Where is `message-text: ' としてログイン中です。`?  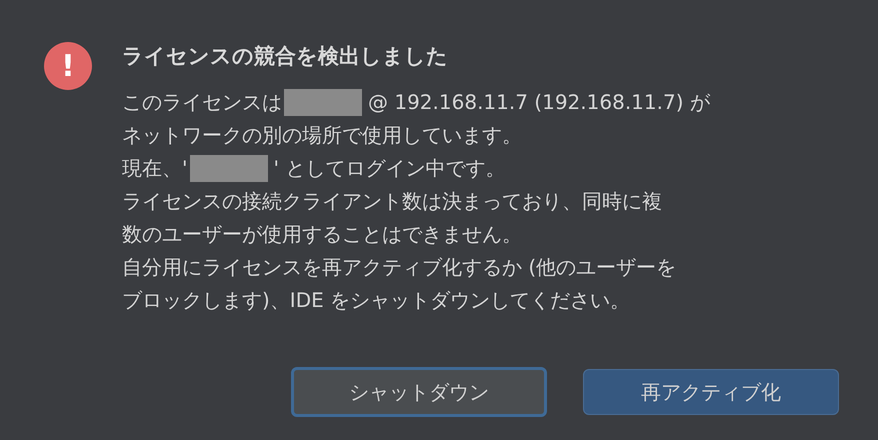 message-text: ' としてログイン中です。 is located at coordinates (390, 168).